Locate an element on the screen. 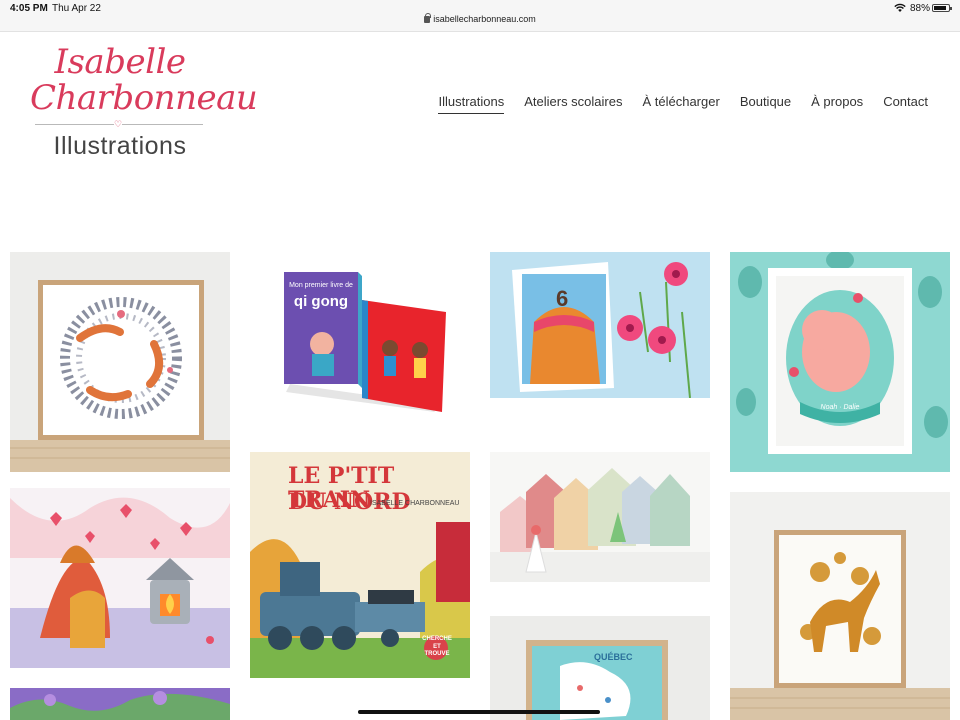 The image size is (960, 720). gallery-item-birthday-card: 6 is located at coordinates (600, 325).